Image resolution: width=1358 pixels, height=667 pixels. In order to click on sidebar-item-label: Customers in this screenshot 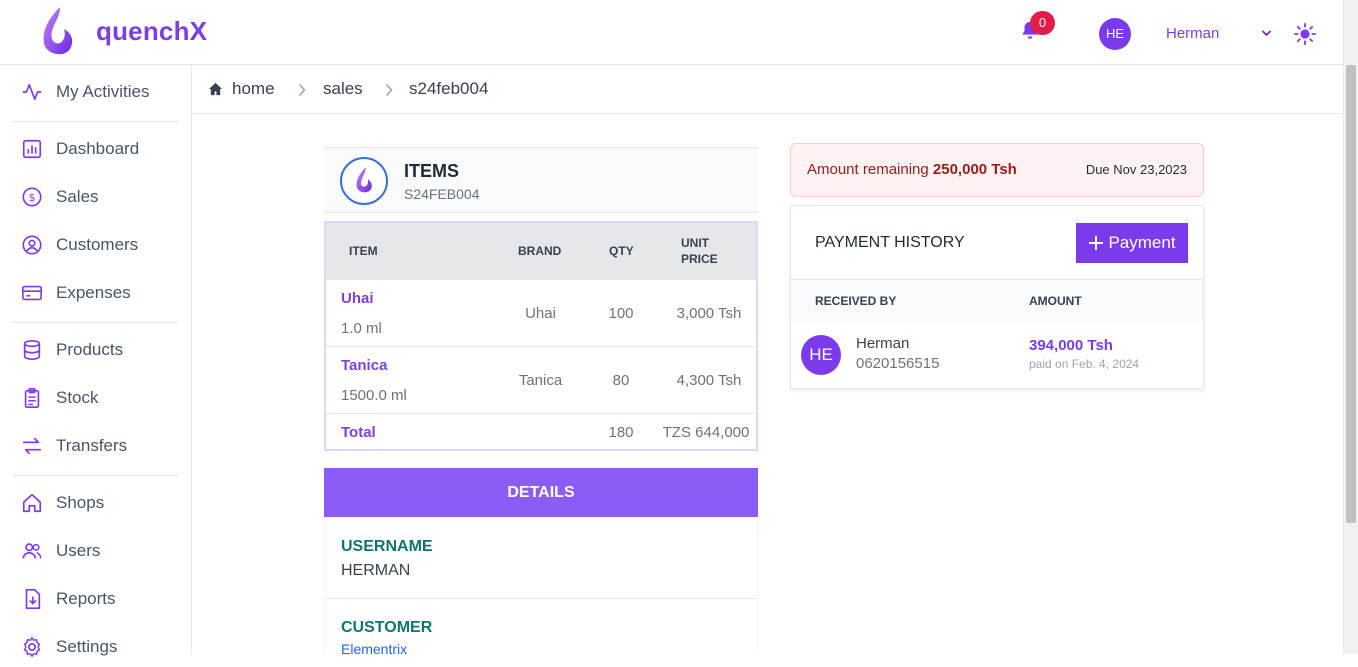, I will do `click(97, 244)`.